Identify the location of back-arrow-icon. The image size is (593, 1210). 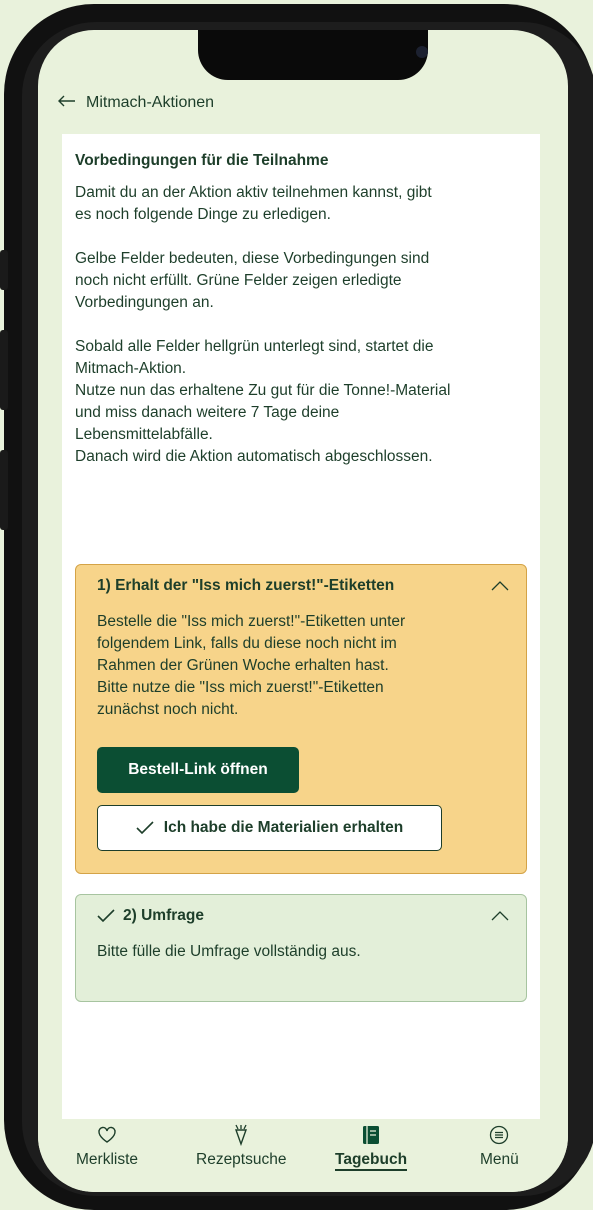
(67, 103).